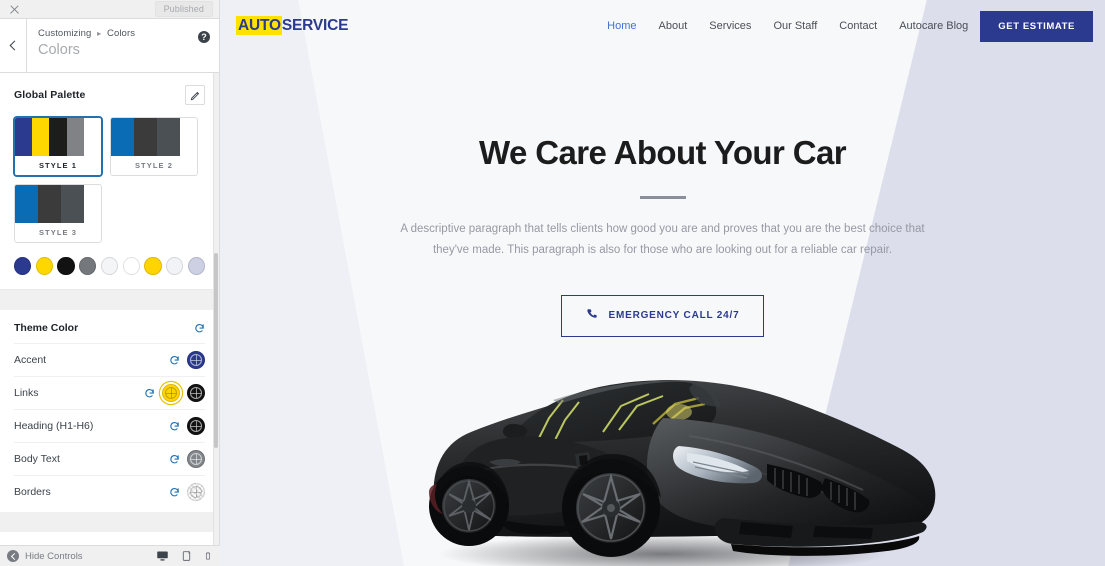 Image resolution: width=1105 pixels, height=566 pixels. Describe the element at coordinates (58, 165) in the screenshot. I see `palette-style-label: STYLE 1` at that location.